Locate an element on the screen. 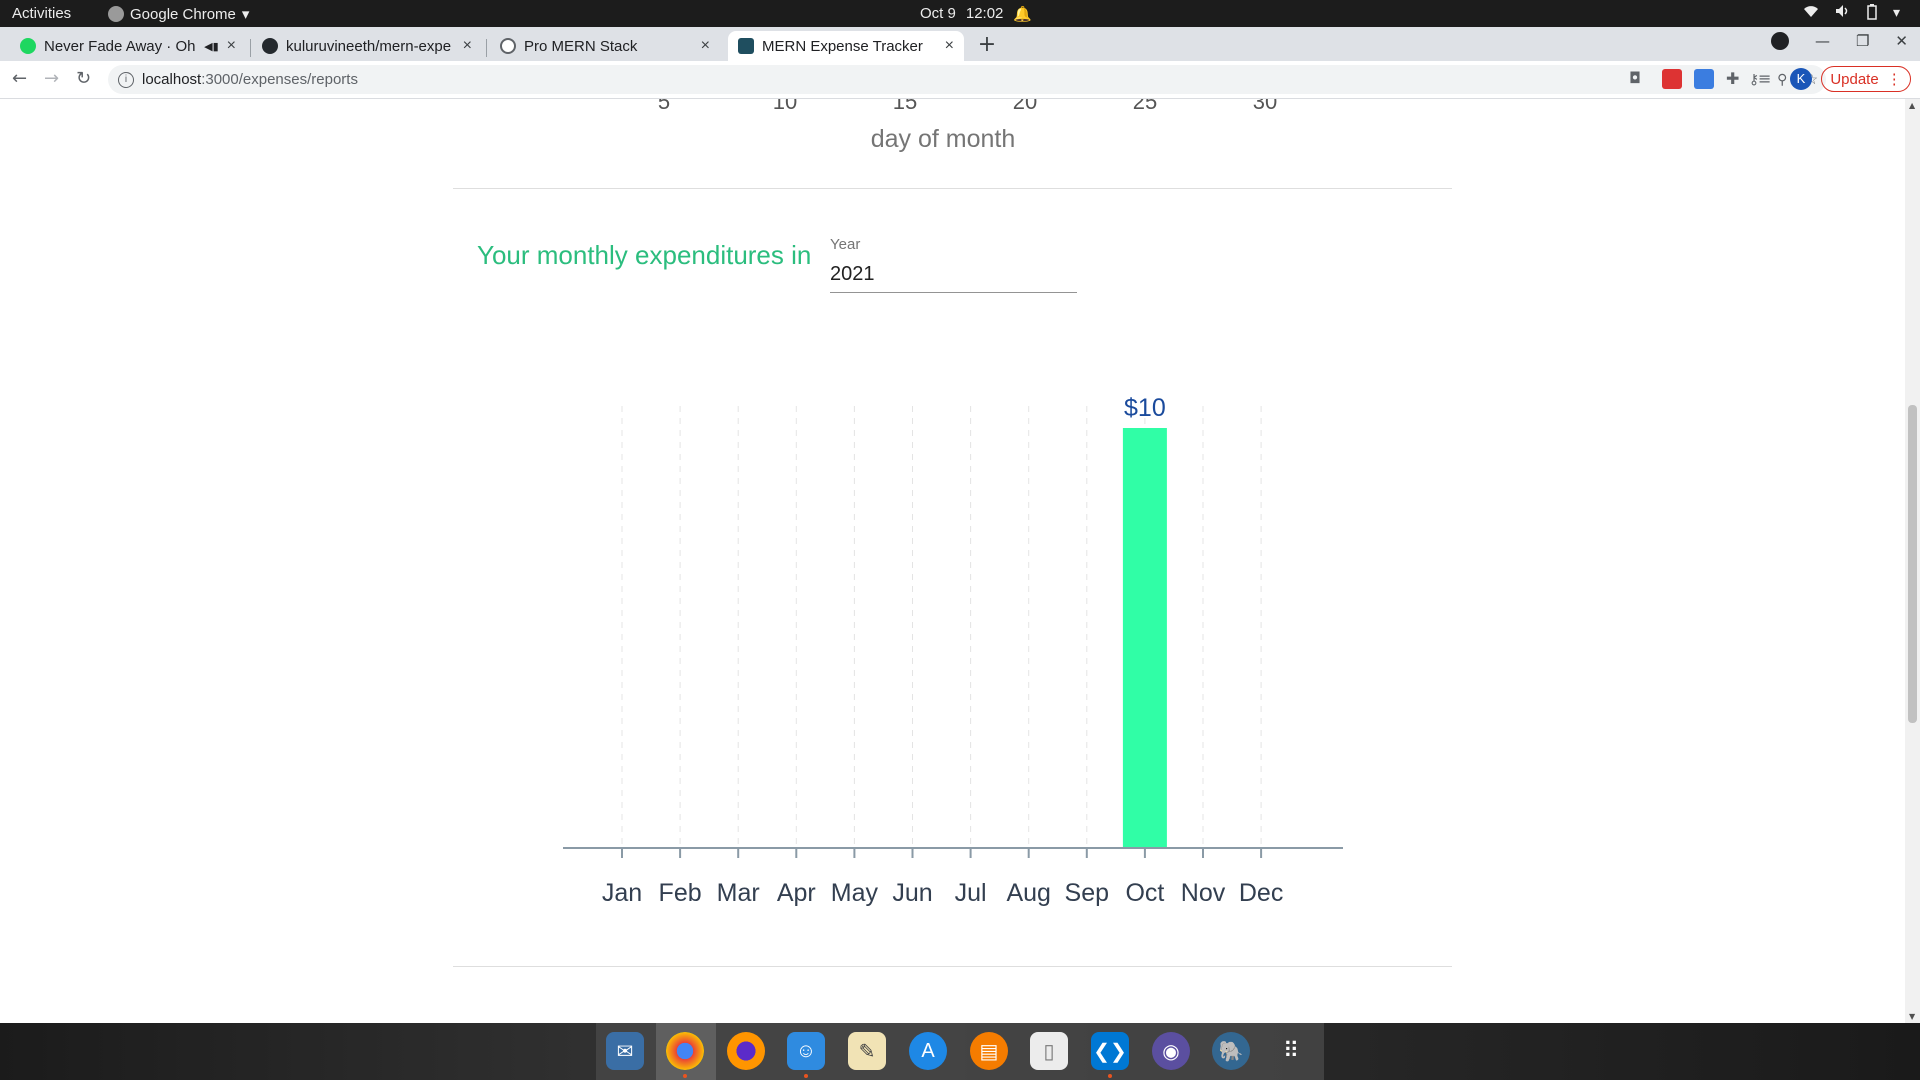  vertical-scrollbar: ▲ ▼ is located at coordinates (1912, 561).